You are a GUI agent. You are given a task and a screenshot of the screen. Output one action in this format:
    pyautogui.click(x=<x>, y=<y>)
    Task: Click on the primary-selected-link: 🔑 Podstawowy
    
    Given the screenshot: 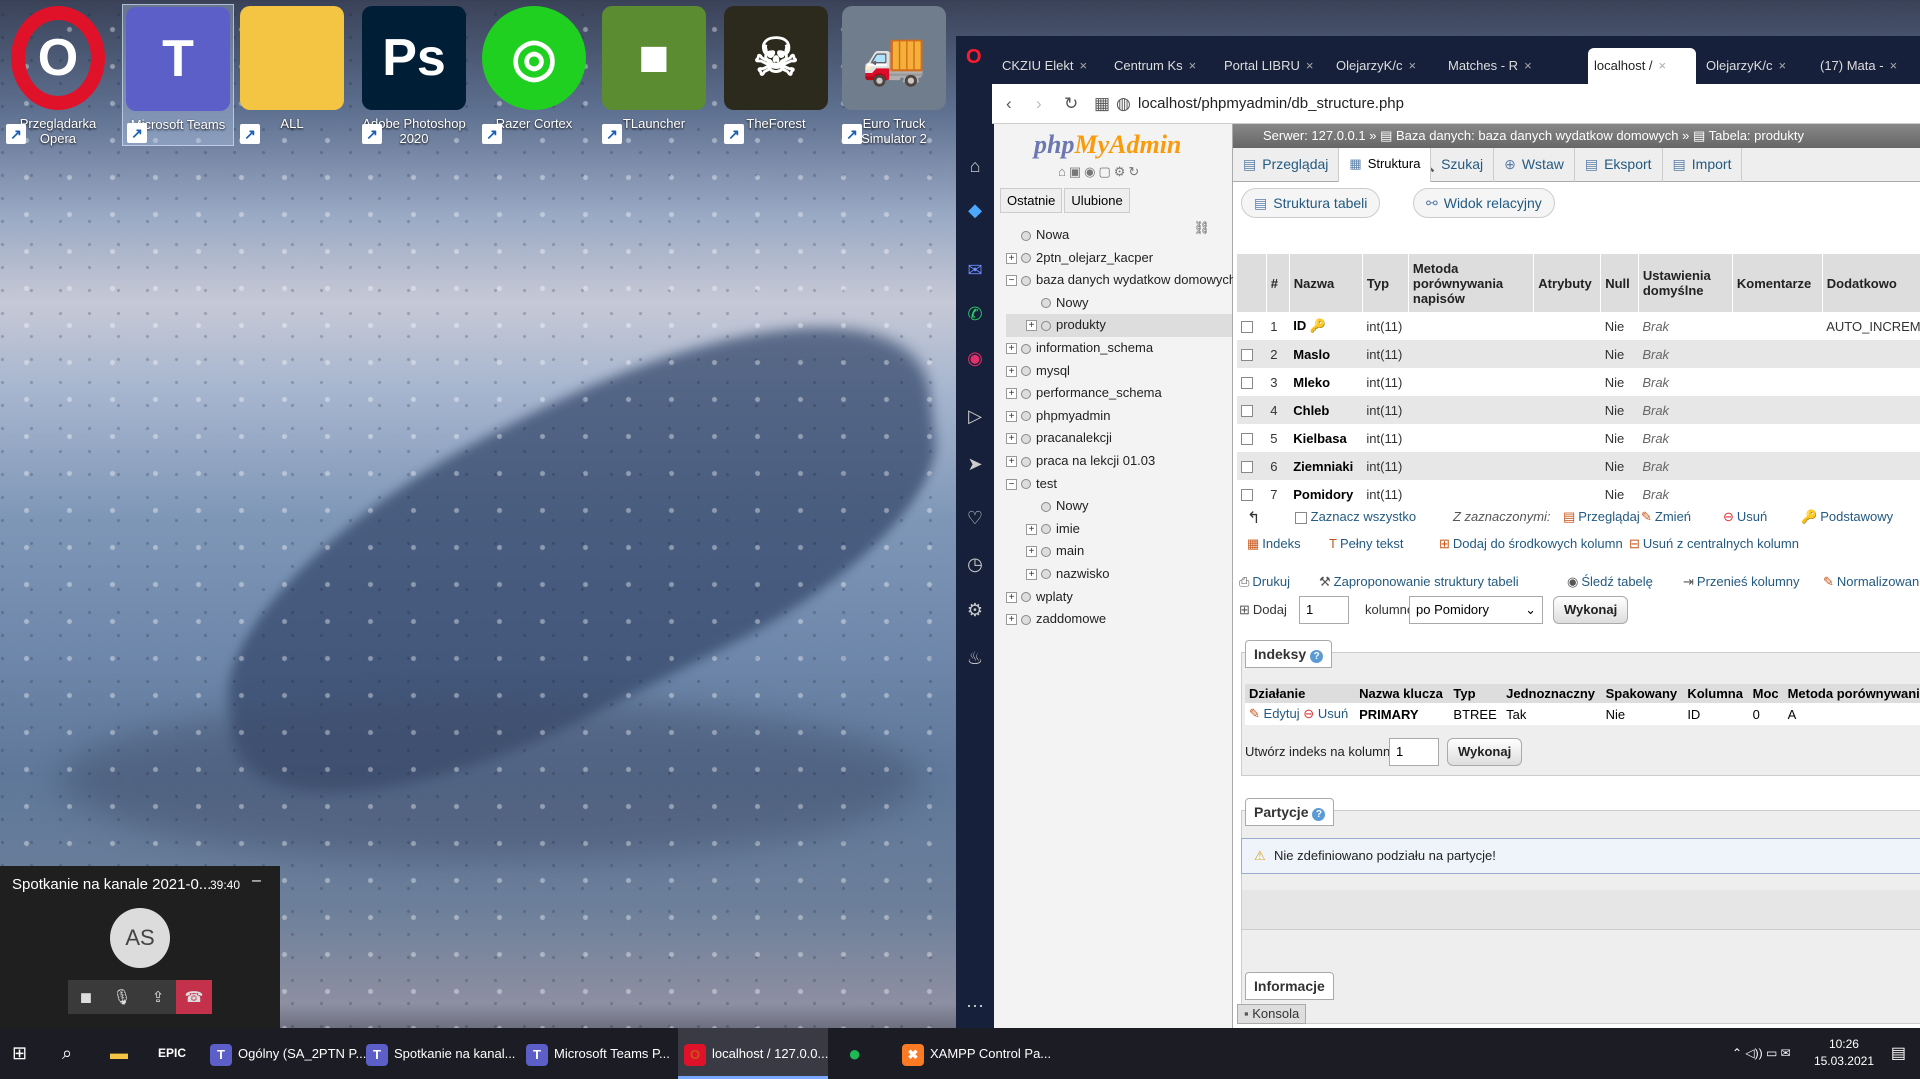 What is the action you would take?
    pyautogui.click(x=1847, y=517)
    